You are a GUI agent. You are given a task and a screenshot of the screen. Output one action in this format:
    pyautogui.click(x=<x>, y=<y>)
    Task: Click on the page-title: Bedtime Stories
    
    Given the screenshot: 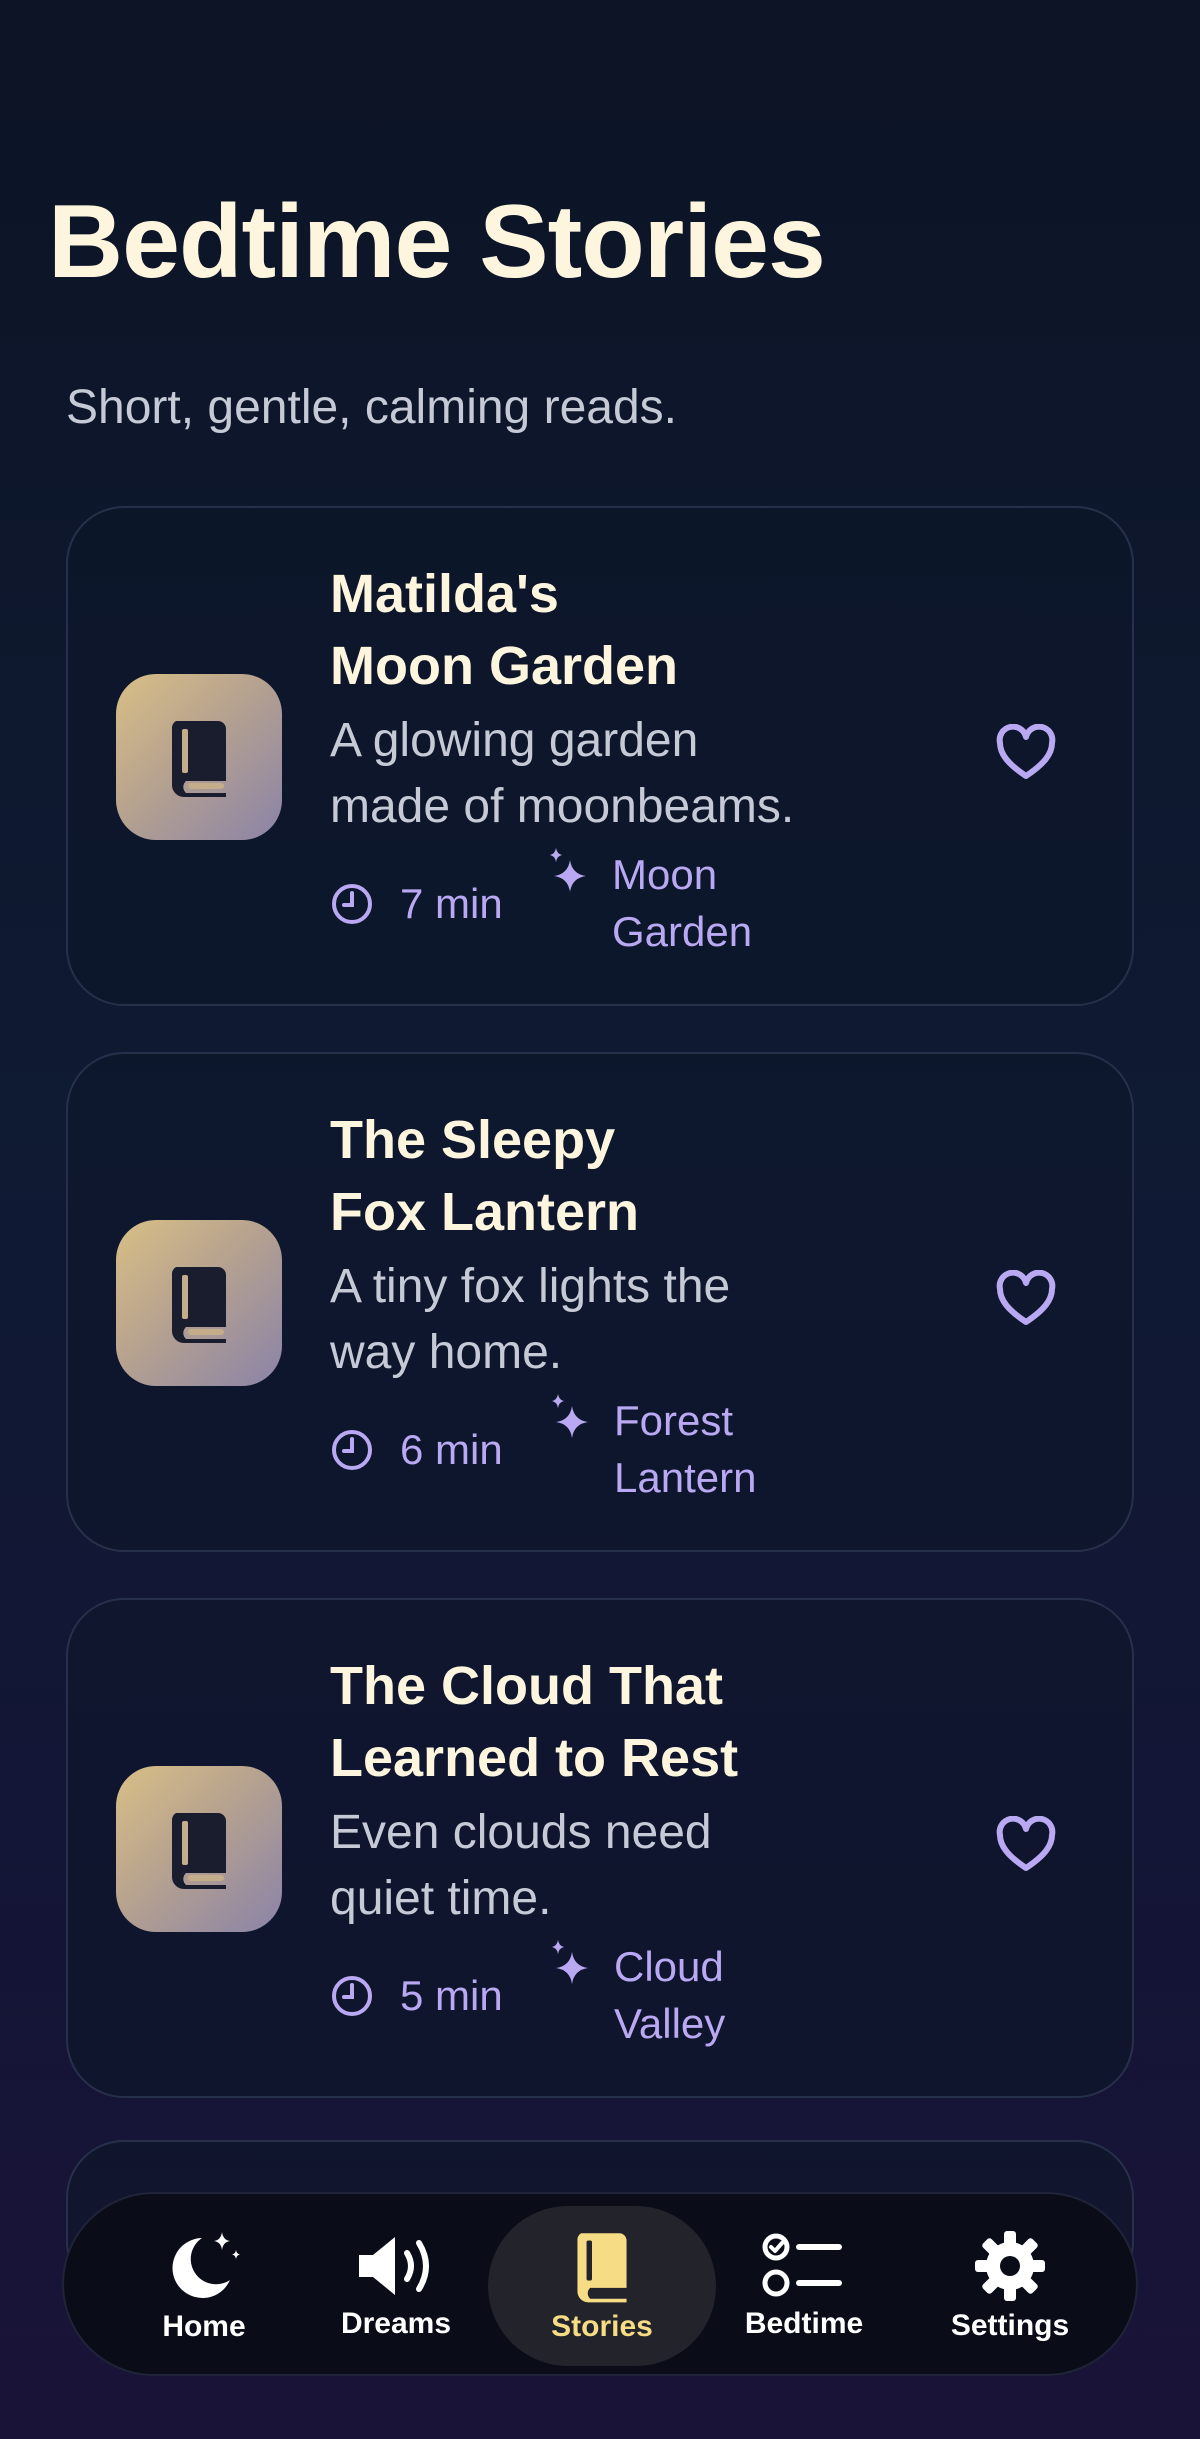 What is the action you would take?
    pyautogui.click(x=437, y=242)
    